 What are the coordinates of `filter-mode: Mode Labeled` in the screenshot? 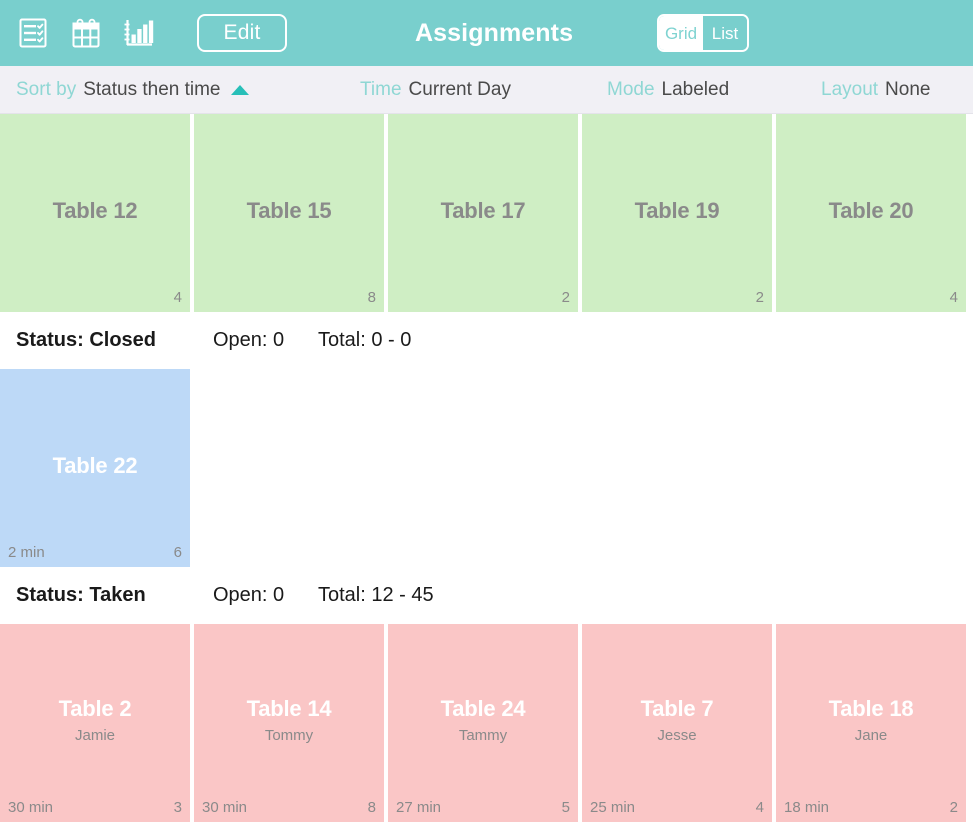 It's located at (668, 89).